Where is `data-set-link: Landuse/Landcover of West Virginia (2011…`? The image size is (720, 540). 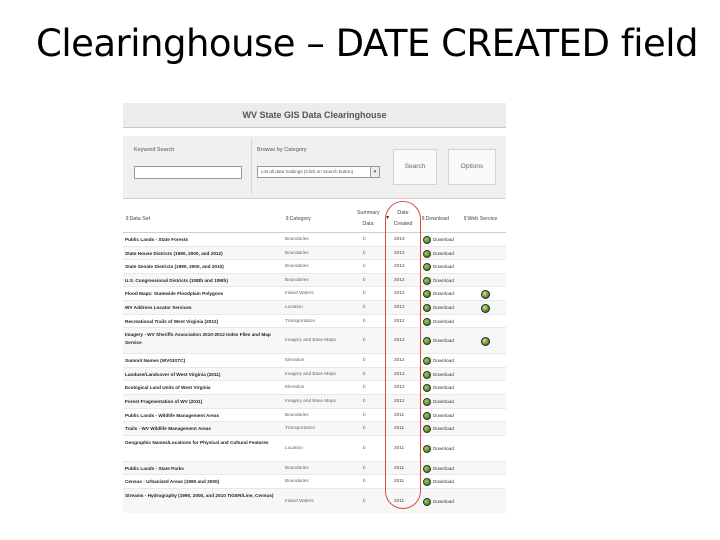
data-set-link: Landuse/Landcover of West Virginia (2011… is located at coordinates (202, 375).